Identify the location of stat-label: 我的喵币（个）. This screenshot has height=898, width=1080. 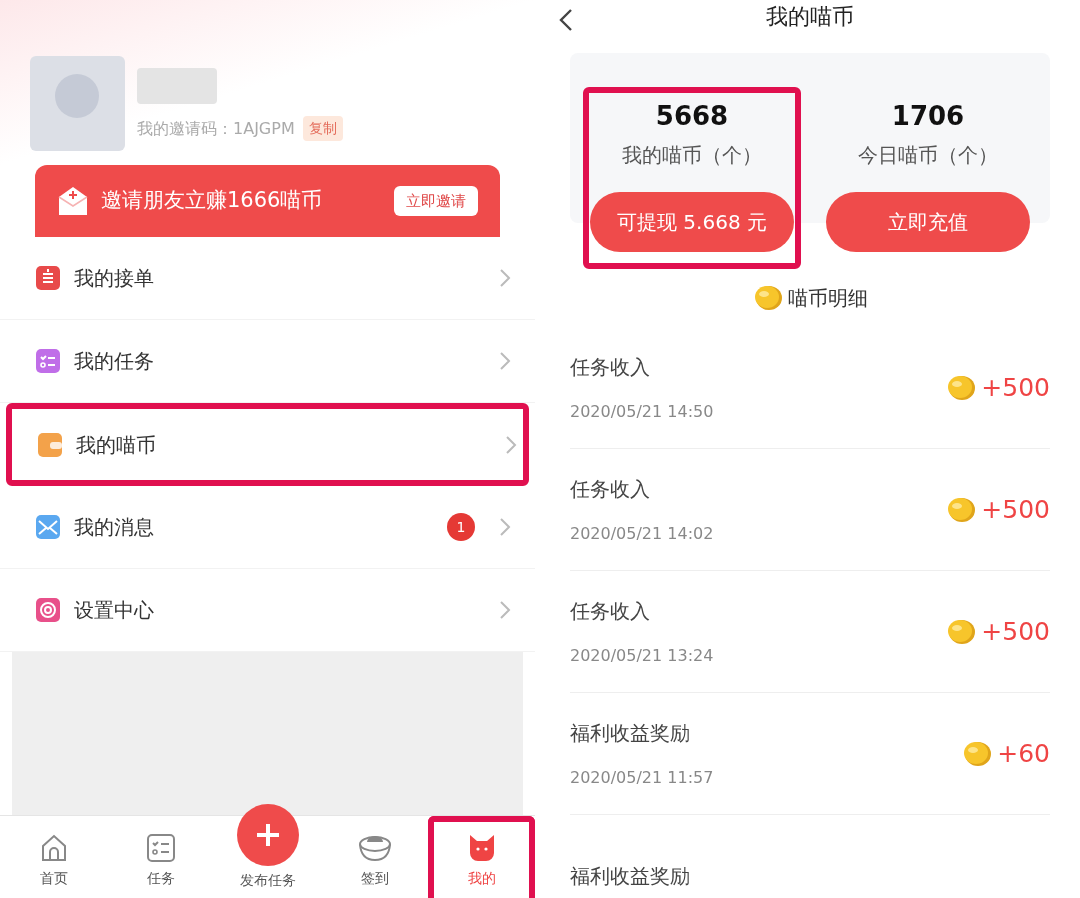
(692, 155).